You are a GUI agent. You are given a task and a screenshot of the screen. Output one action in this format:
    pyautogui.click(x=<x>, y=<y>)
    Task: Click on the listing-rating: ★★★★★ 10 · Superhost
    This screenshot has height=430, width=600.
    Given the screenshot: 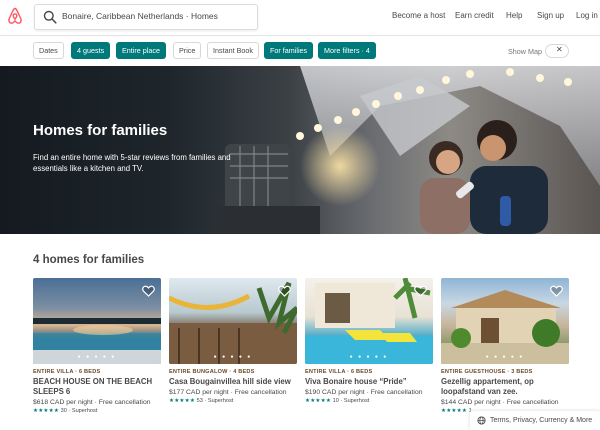 What is the action you would take?
    pyautogui.click(x=369, y=401)
    